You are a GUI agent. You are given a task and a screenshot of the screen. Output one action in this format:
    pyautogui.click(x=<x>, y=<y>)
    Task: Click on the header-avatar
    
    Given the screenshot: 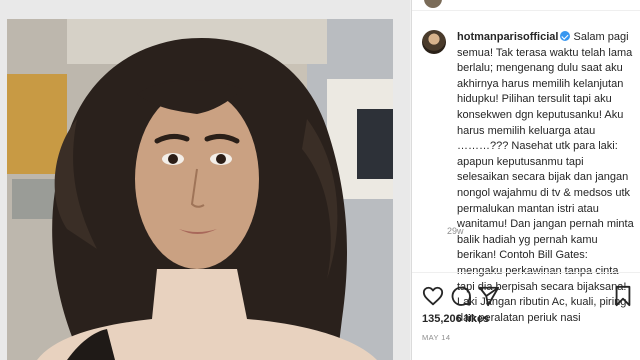 What is the action you would take?
    pyautogui.click(x=433, y=4)
    